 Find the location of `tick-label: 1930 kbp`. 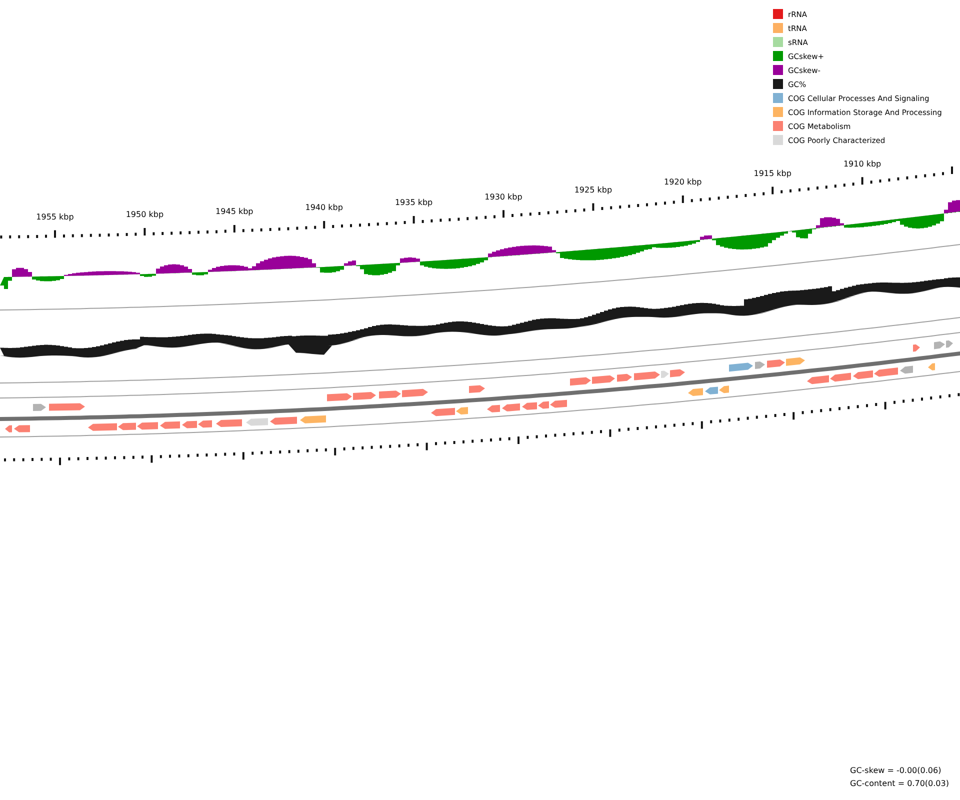

tick-label: 1930 kbp is located at coordinates (503, 197).